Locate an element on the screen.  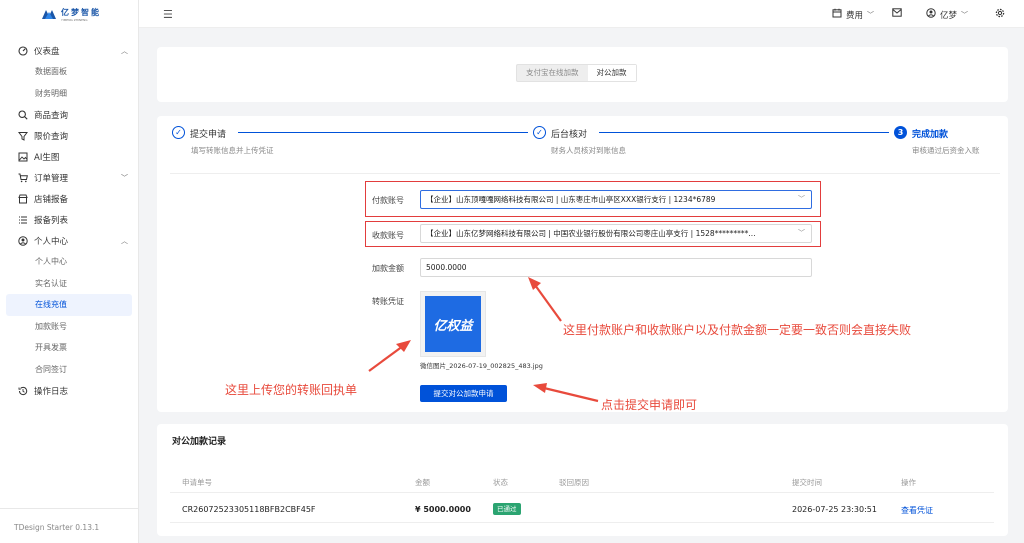
sidebar-item-ai-image: AI生图 is located at coordinates (69, 156).